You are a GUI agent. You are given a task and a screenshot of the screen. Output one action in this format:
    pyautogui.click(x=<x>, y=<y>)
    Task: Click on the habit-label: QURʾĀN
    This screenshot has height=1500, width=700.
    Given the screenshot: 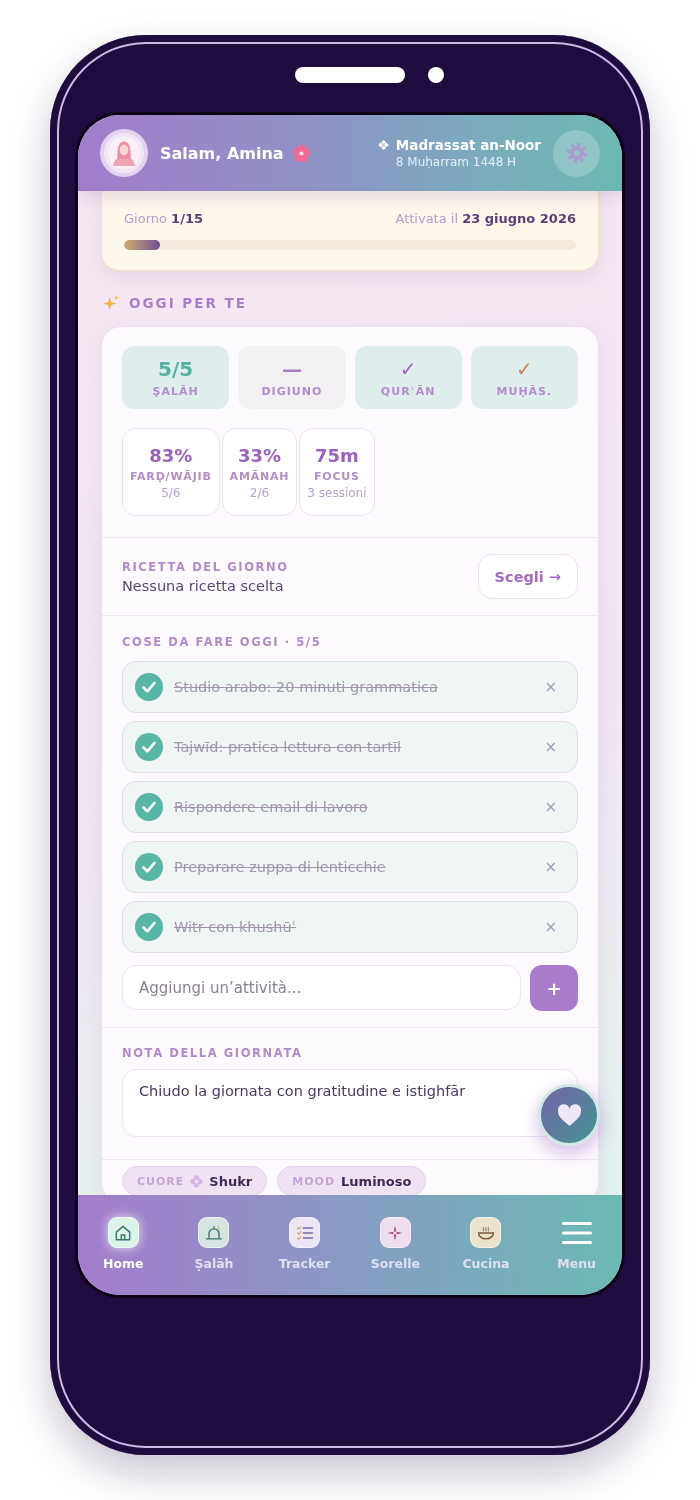 What is the action you would take?
    pyautogui.click(x=408, y=391)
    